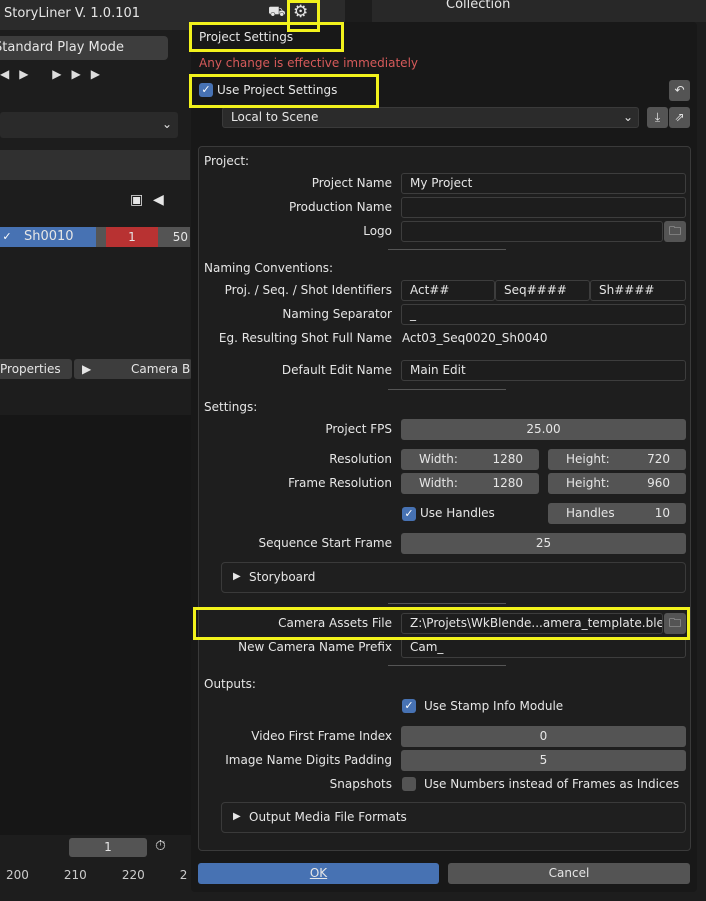 This screenshot has width=706, height=901. Describe the element at coordinates (542, 290) in the screenshot. I see `sequence-identifier-input: Seq####` at that location.